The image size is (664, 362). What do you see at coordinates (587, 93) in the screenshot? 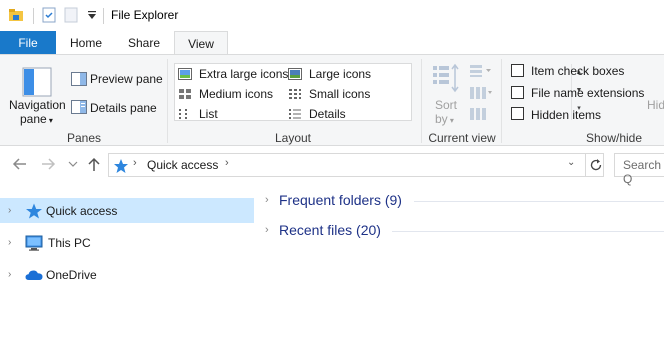
I see `file-name-extensions-label: File name extensions` at bounding box center [587, 93].